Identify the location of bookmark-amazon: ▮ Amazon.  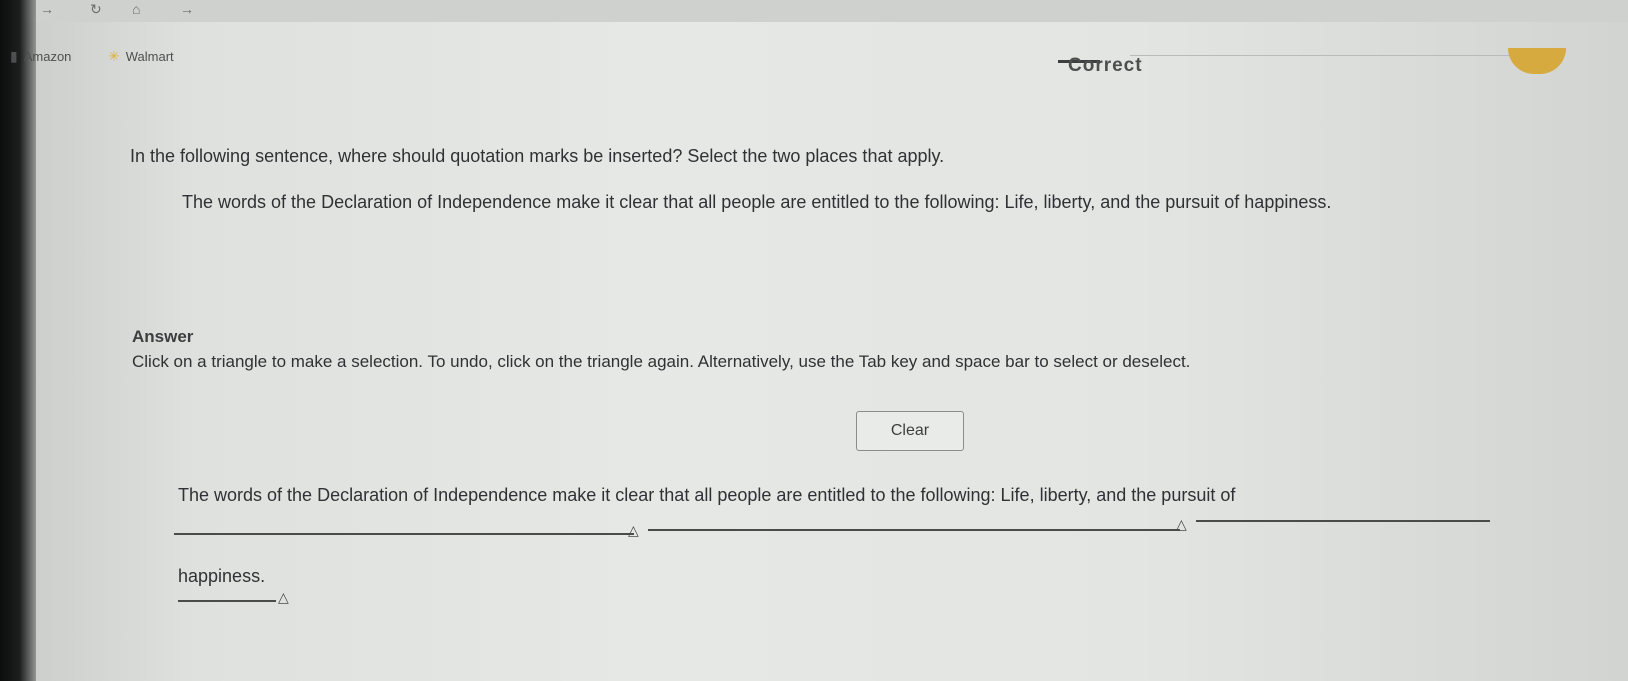
(40, 56).